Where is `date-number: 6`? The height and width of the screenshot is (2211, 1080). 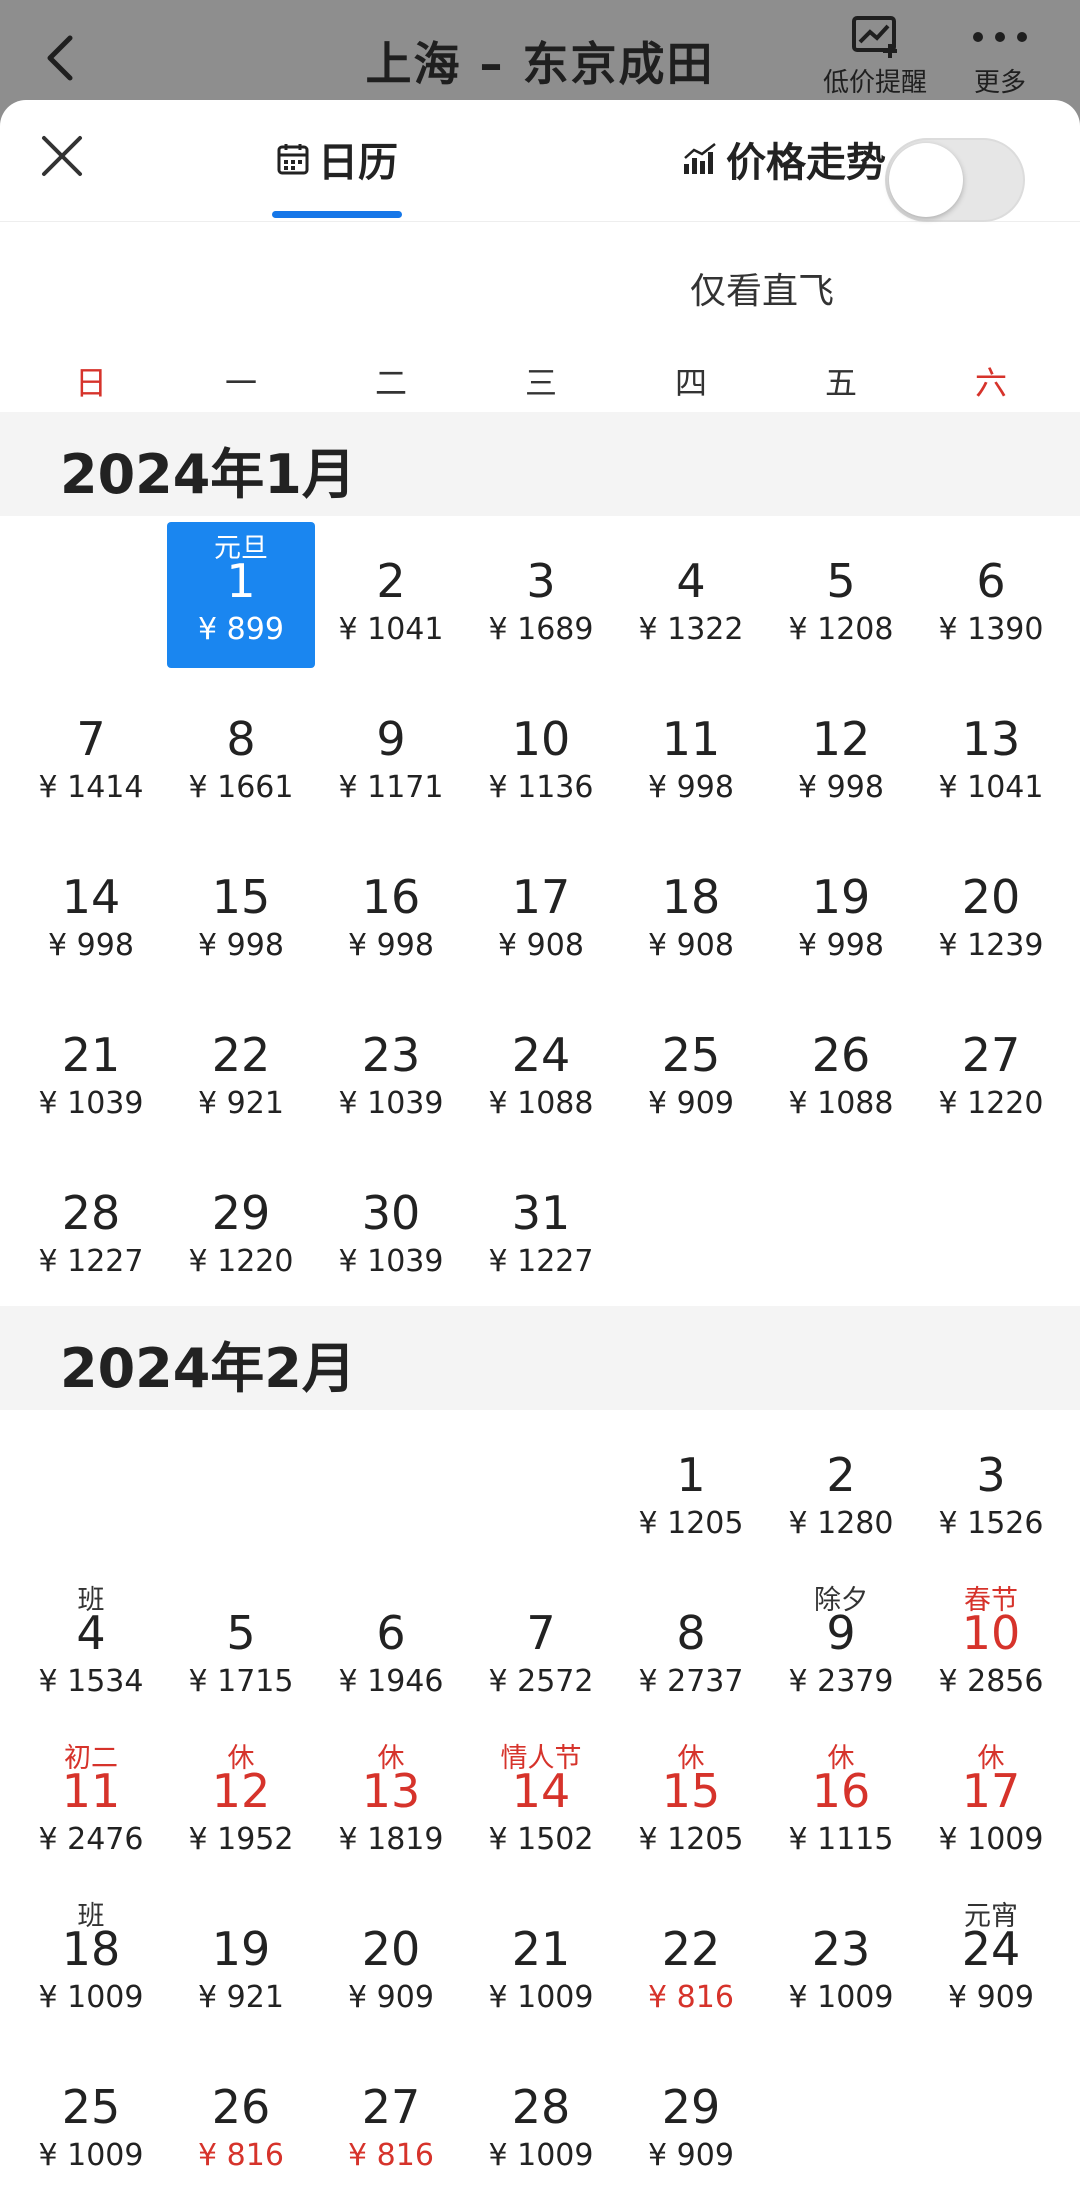 date-number: 6 is located at coordinates (391, 1633).